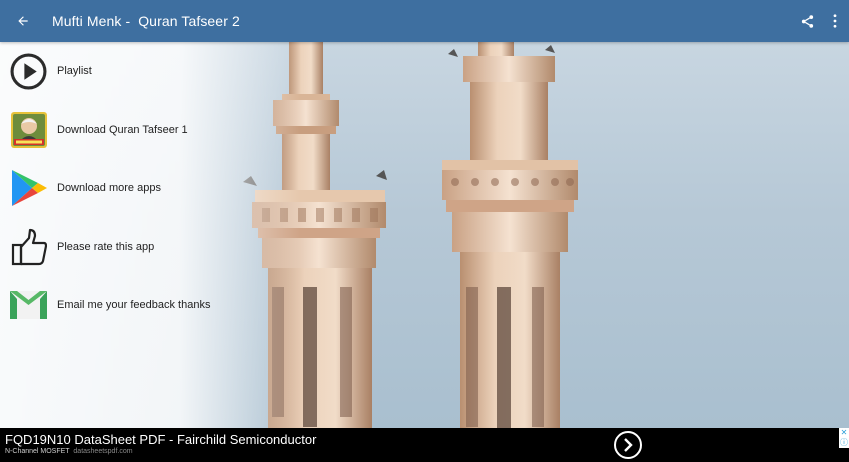 The width and height of the screenshot is (849, 462). I want to click on arrow-left-icon, so click(23, 21).